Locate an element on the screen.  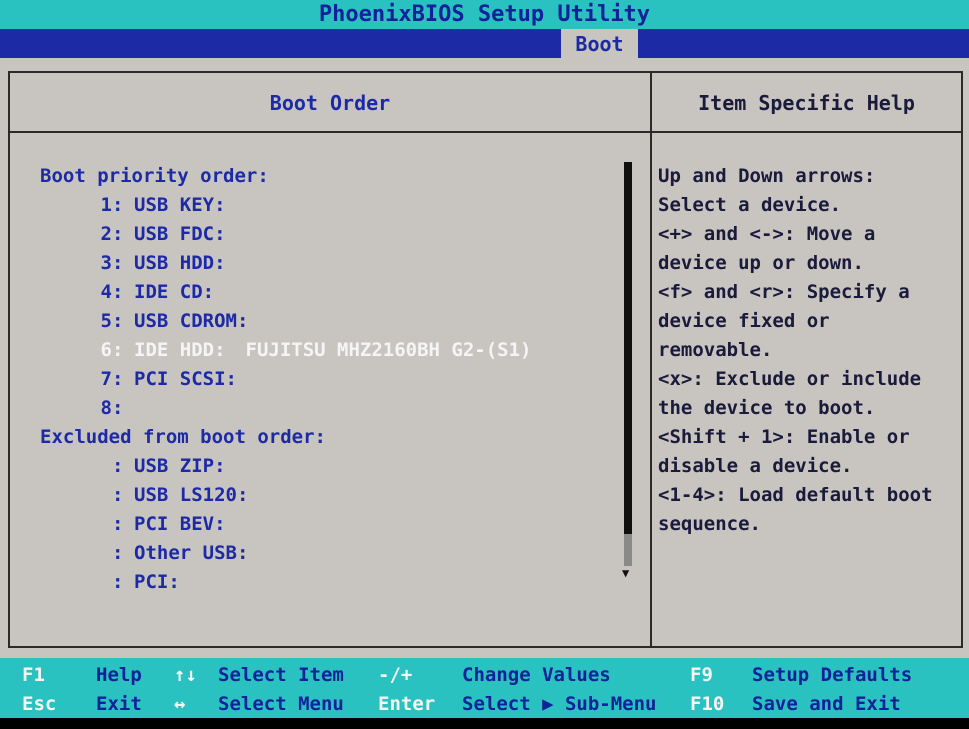
action-select-menu: Select Menu is located at coordinates (281, 704).